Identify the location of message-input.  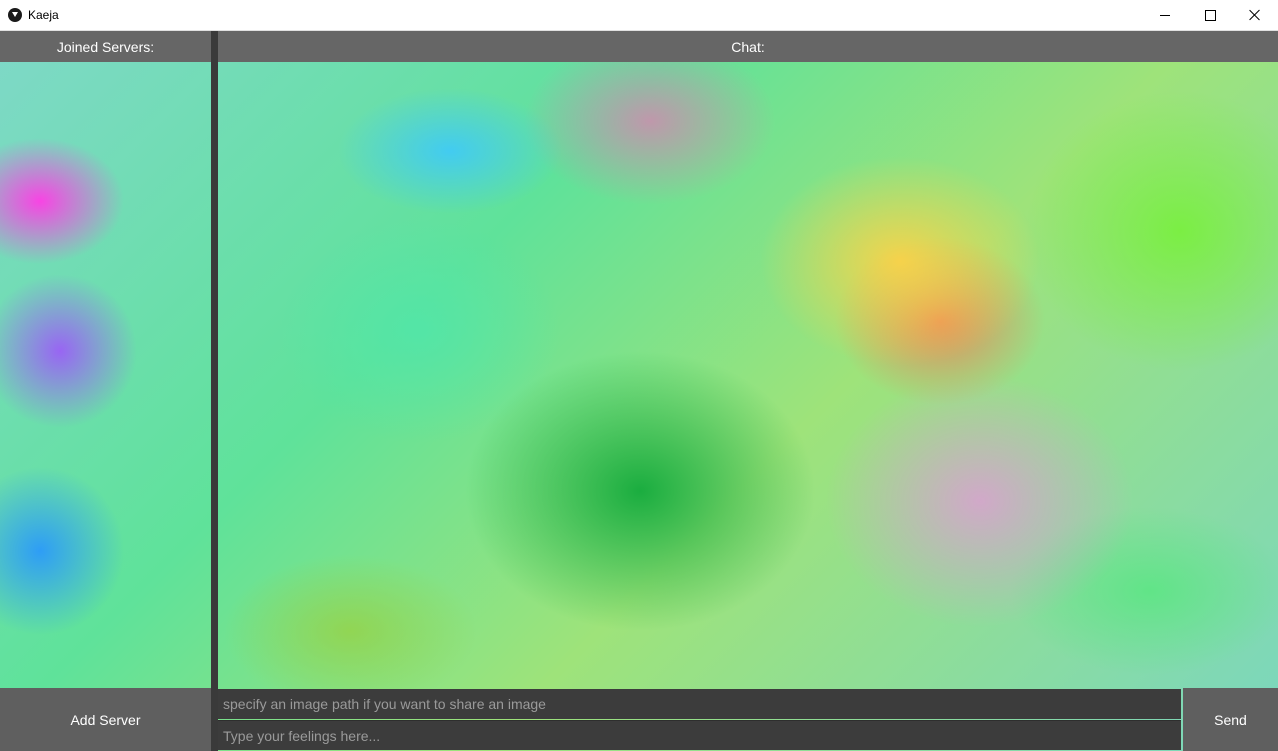
(699, 735).